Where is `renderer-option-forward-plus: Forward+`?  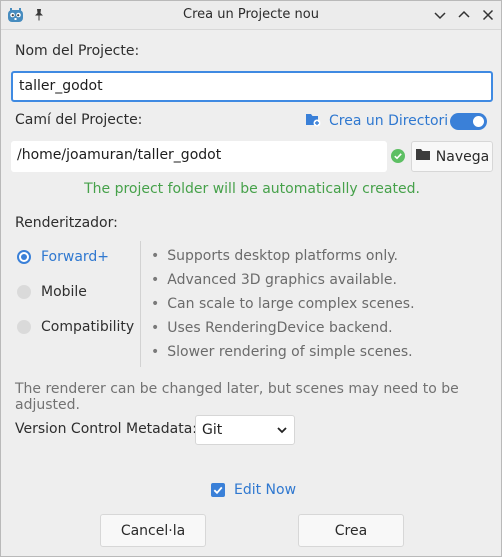
renderer-option-forward-plus: Forward+ is located at coordinates (63, 257).